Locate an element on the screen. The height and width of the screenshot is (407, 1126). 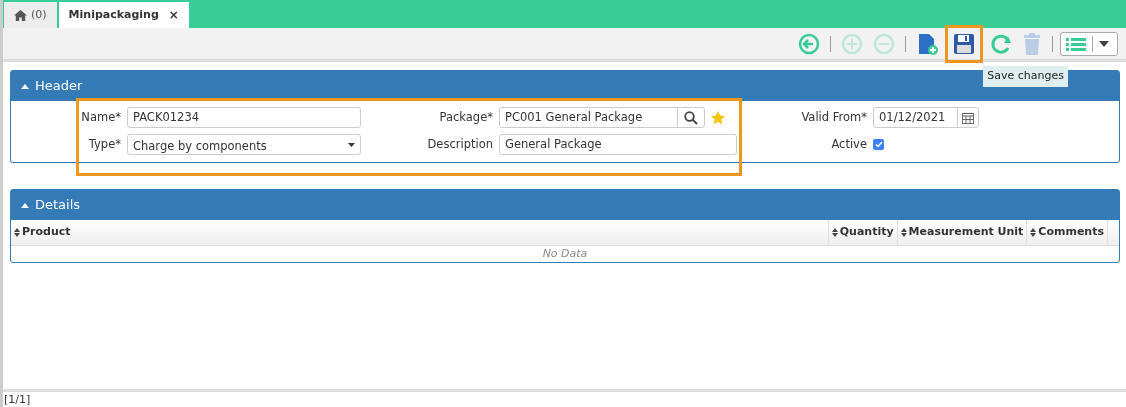
field-label: Valid From* is located at coordinates (833, 117).